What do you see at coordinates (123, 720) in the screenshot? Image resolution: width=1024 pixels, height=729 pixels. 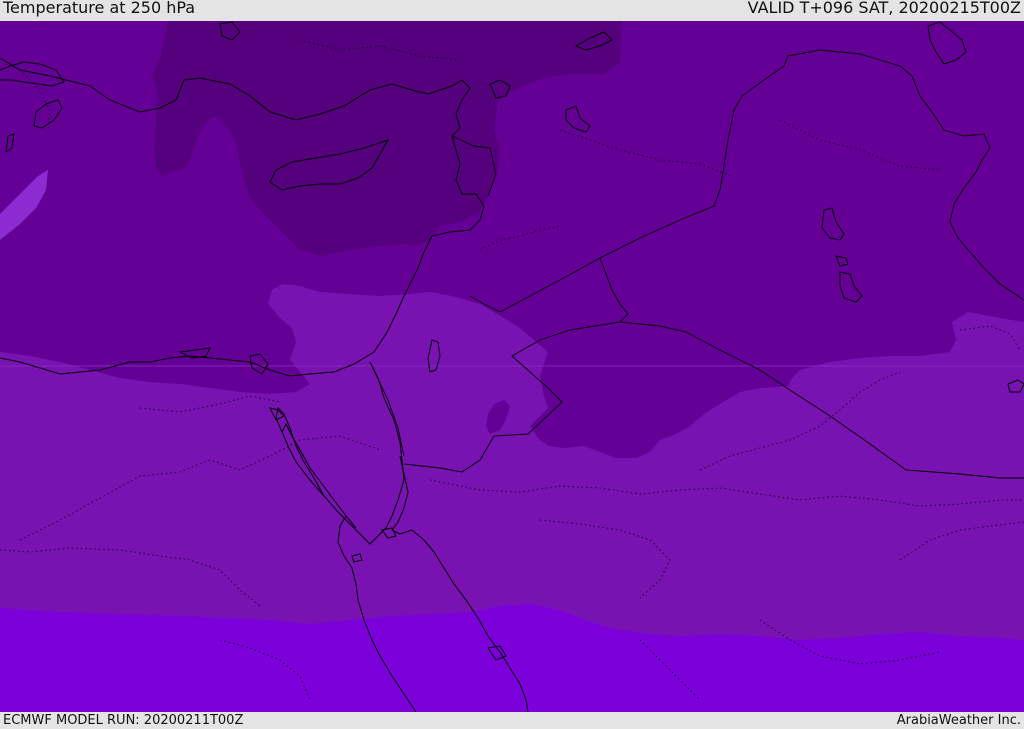 I see `model-run-label: ECMWF MODEL RUN: 20200211T00Z` at bounding box center [123, 720].